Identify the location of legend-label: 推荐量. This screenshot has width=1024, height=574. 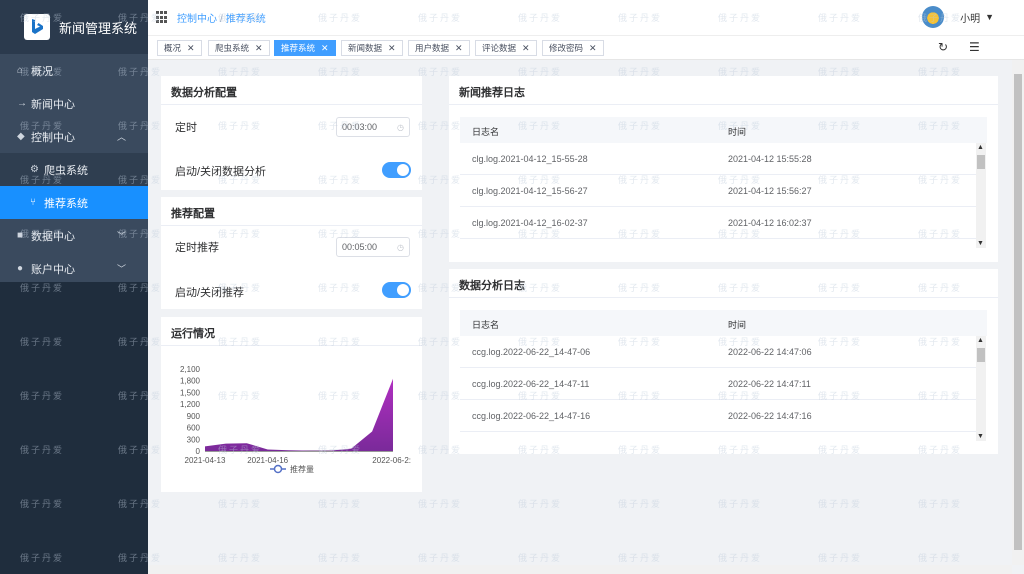
(302, 469).